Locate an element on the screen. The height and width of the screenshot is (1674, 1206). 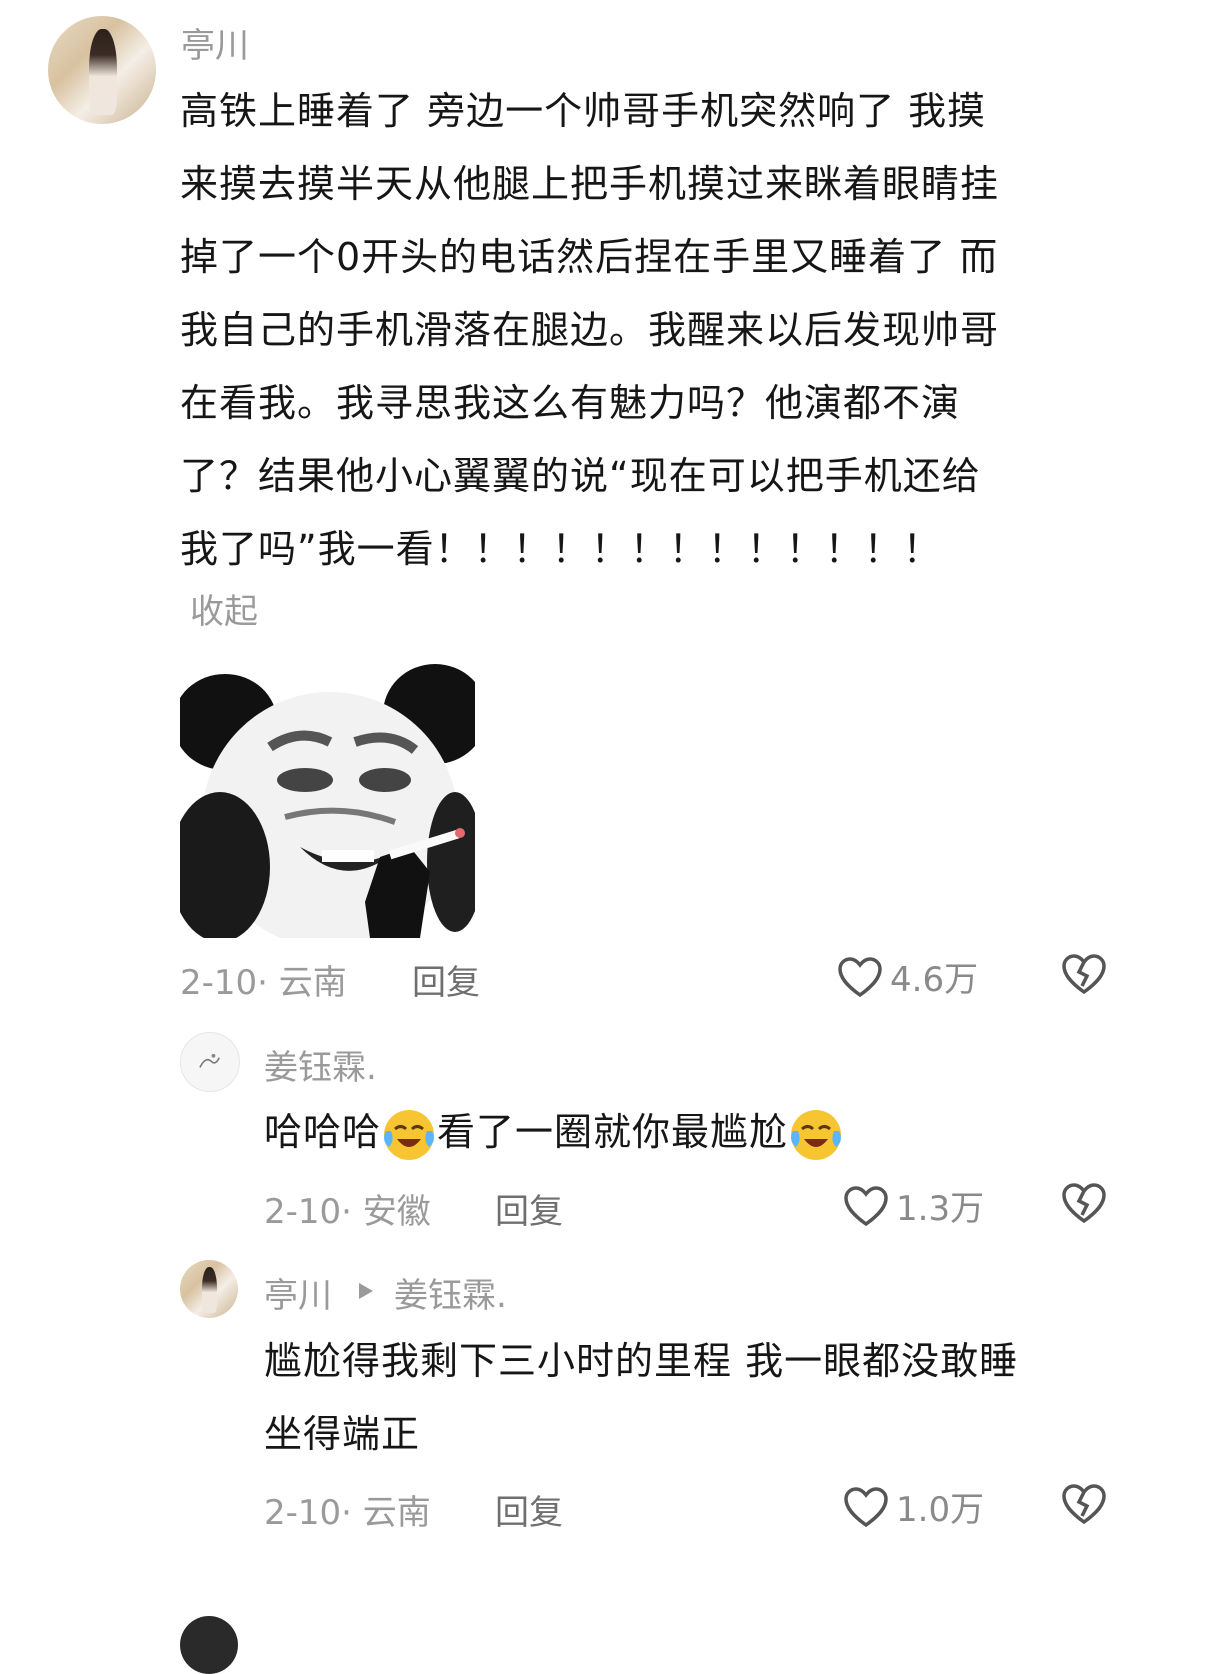
like-count: 4.6万 is located at coordinates (934, 980).